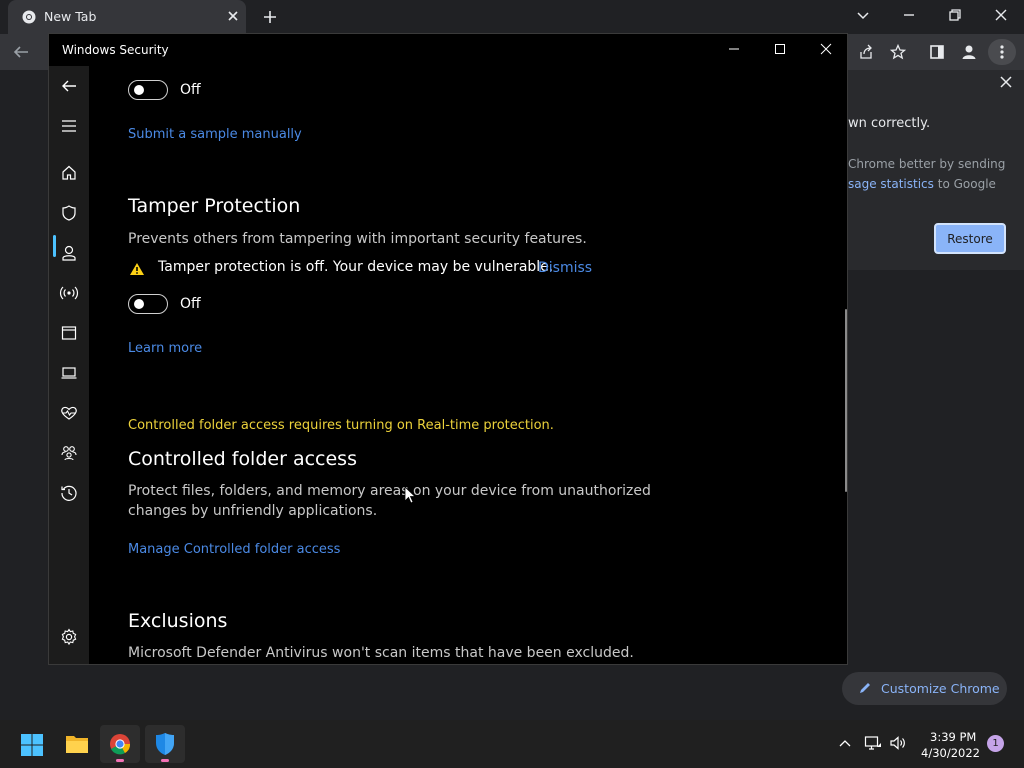 This screenshot has width=1024, height=768. Describe the element at coordinates (190, 90) in the screenshot. I see `toggle-state-label: Off` at that location.